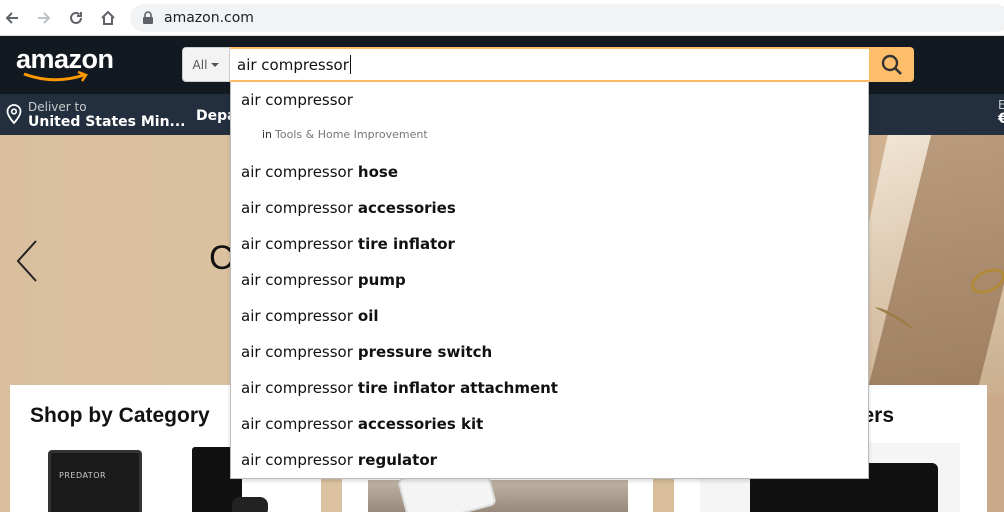 This screenshot has height=512, width=1004. I want to click on carousel-prev-button, so click(27, 263).